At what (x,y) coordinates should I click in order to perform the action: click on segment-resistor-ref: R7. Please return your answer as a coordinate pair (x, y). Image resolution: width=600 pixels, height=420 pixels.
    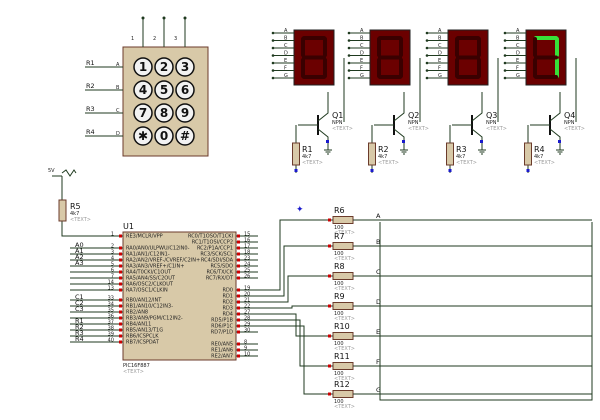
    Looking at the image, I should click on (339, 236).